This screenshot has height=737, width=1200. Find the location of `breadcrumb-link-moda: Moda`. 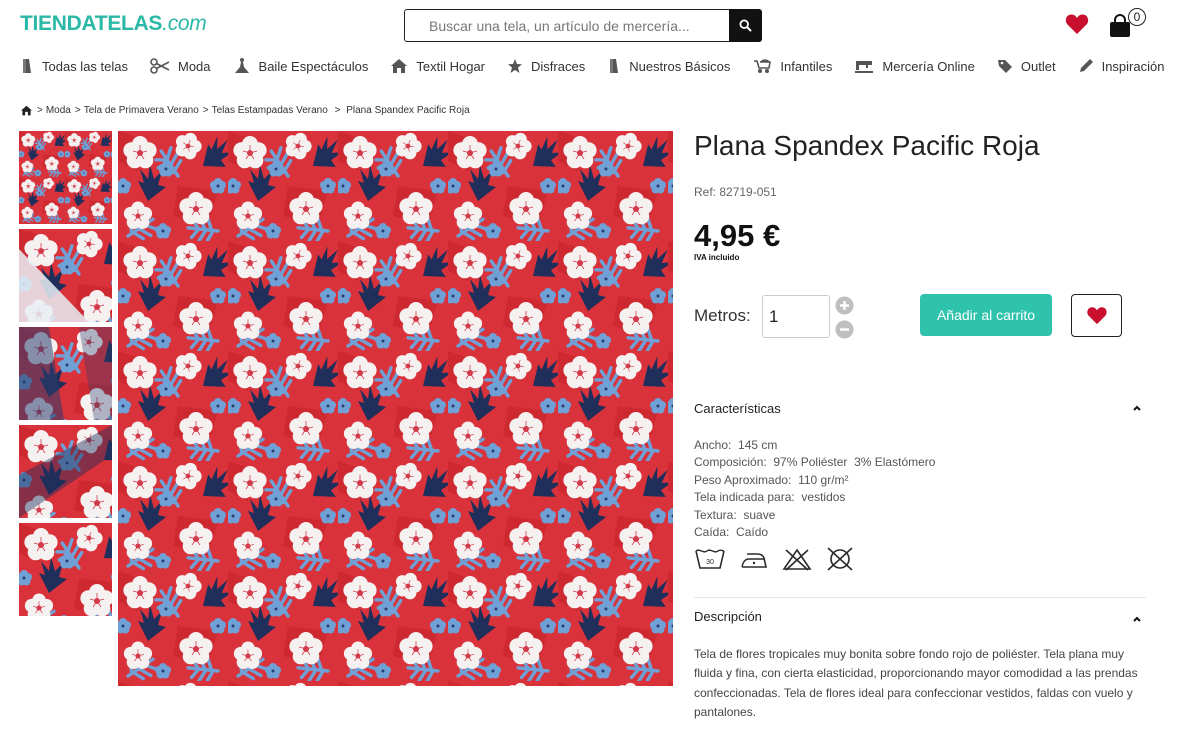

breadcrumb-link-moda: Moda is located at coordinates (58, 110).